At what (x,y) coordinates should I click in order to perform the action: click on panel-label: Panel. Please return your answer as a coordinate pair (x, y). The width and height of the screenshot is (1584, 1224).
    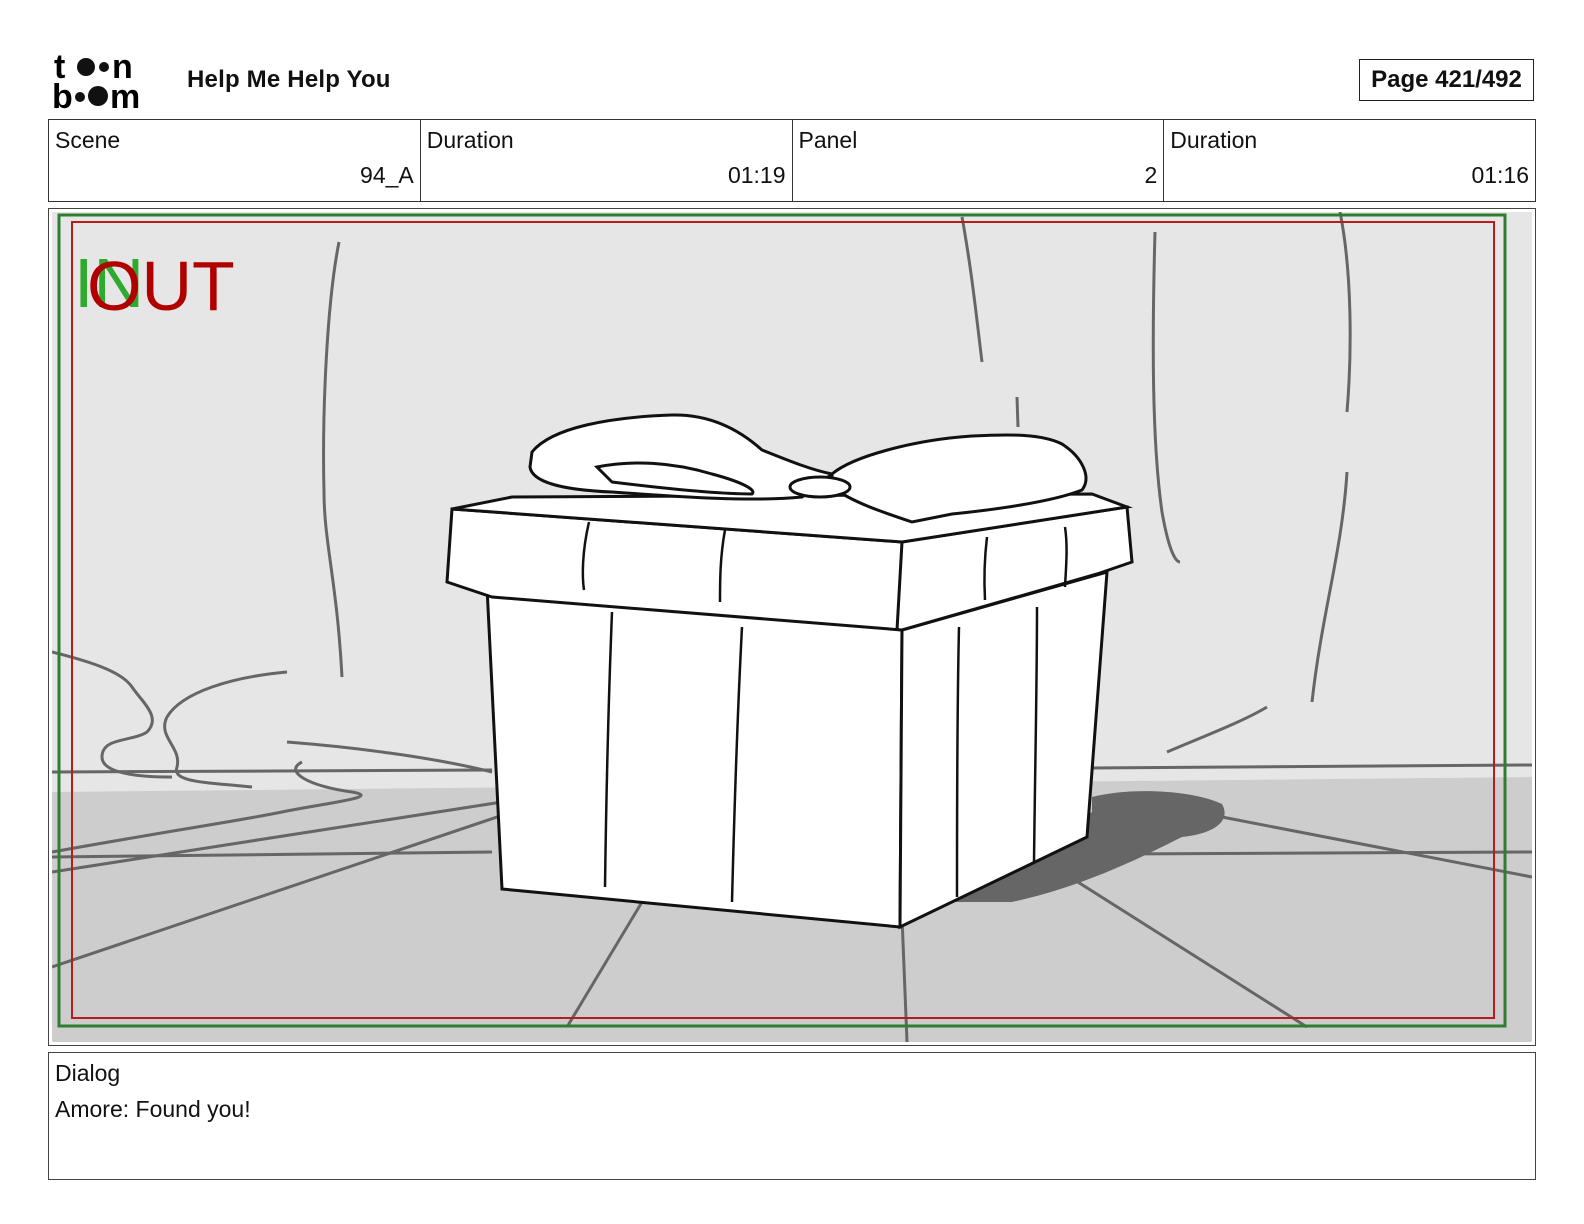
    Looking at the image, I should click on (828, 140).